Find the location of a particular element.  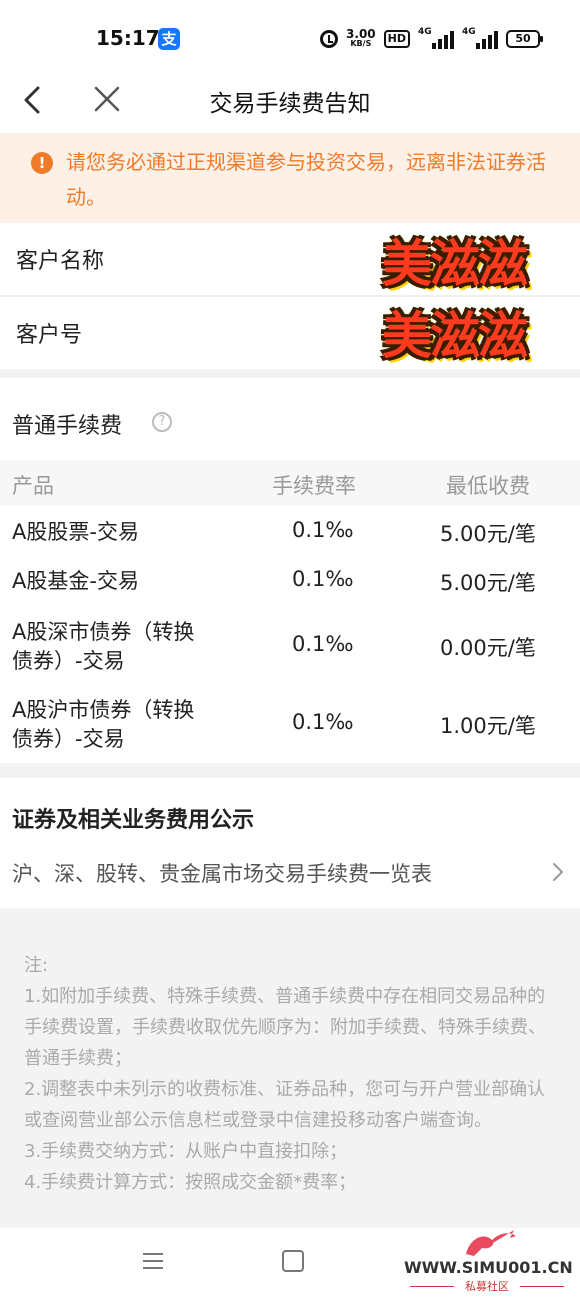

status-time: 15:17 is located at coordinates (128, 38).